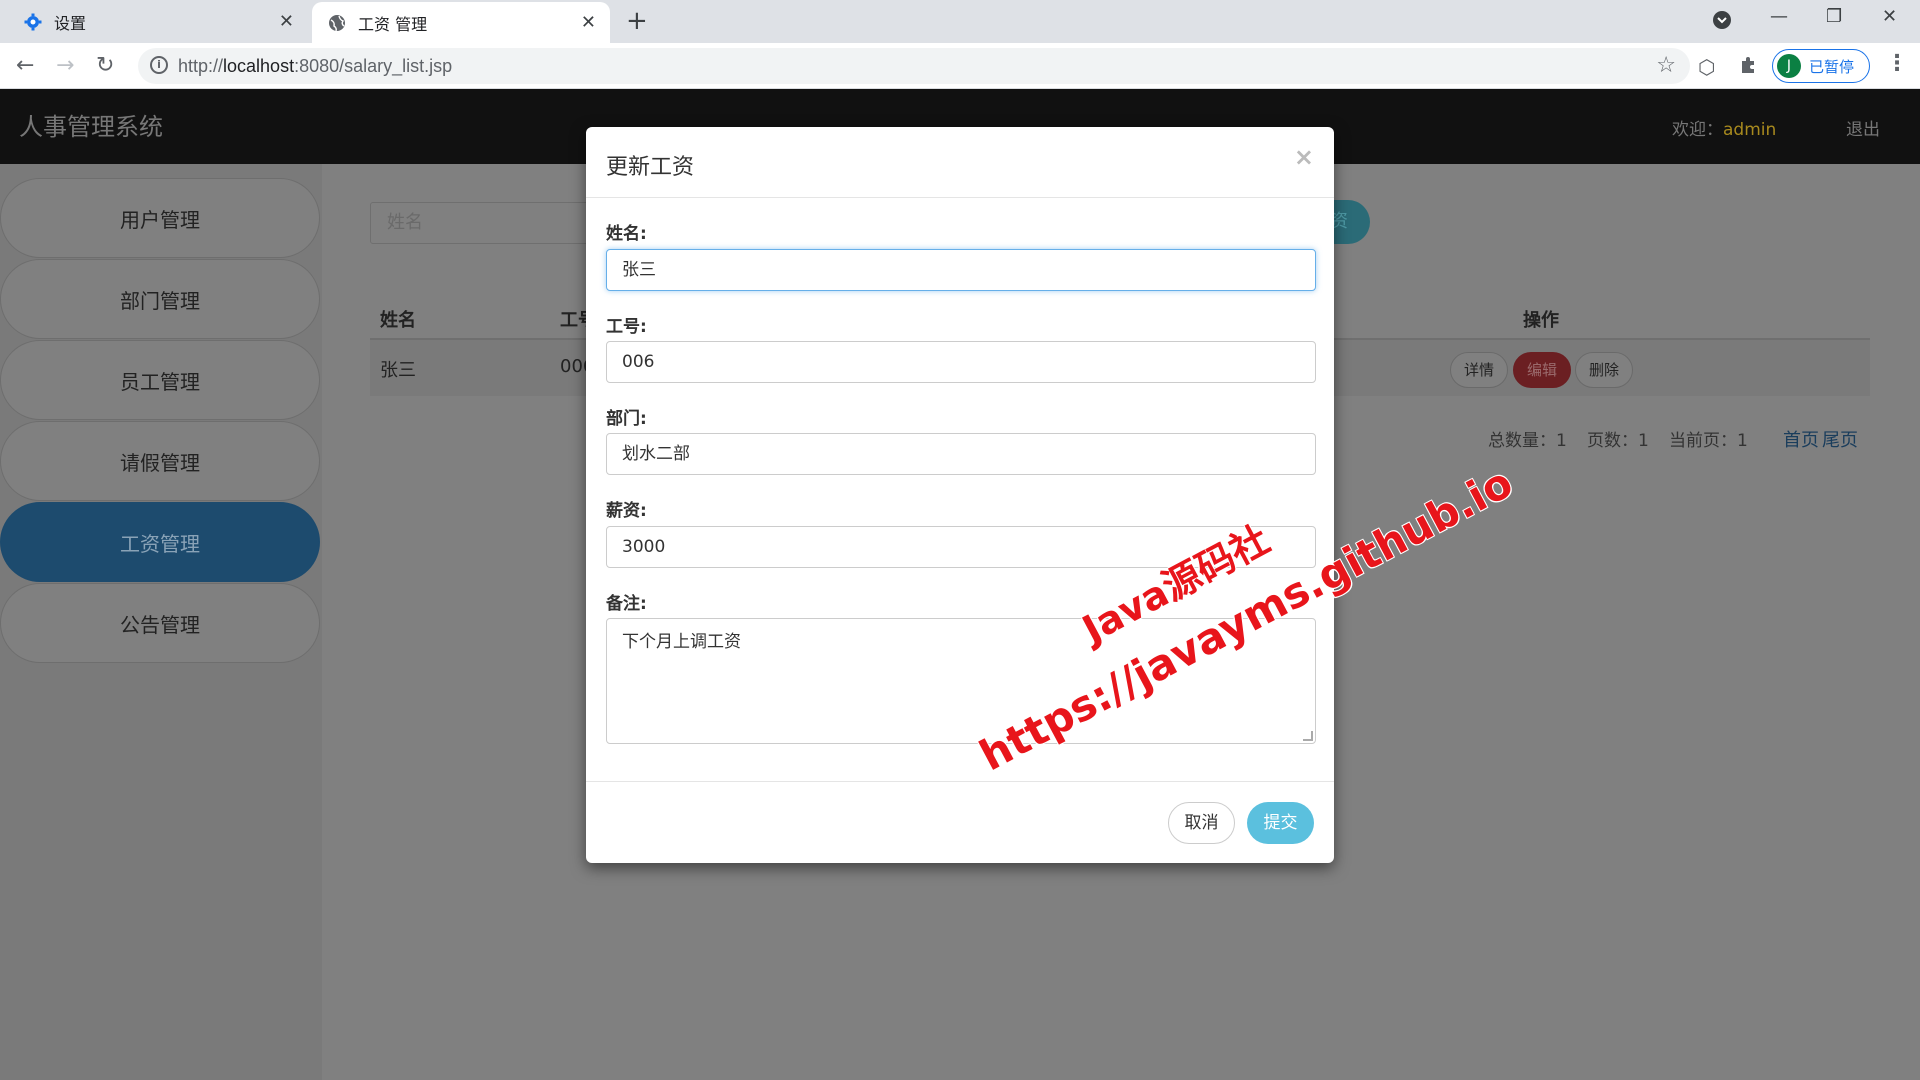 The width and height of the screenshot is (1920, 1080). I want to click on browser-menu-icon: ⋮, so click(1897, 63).